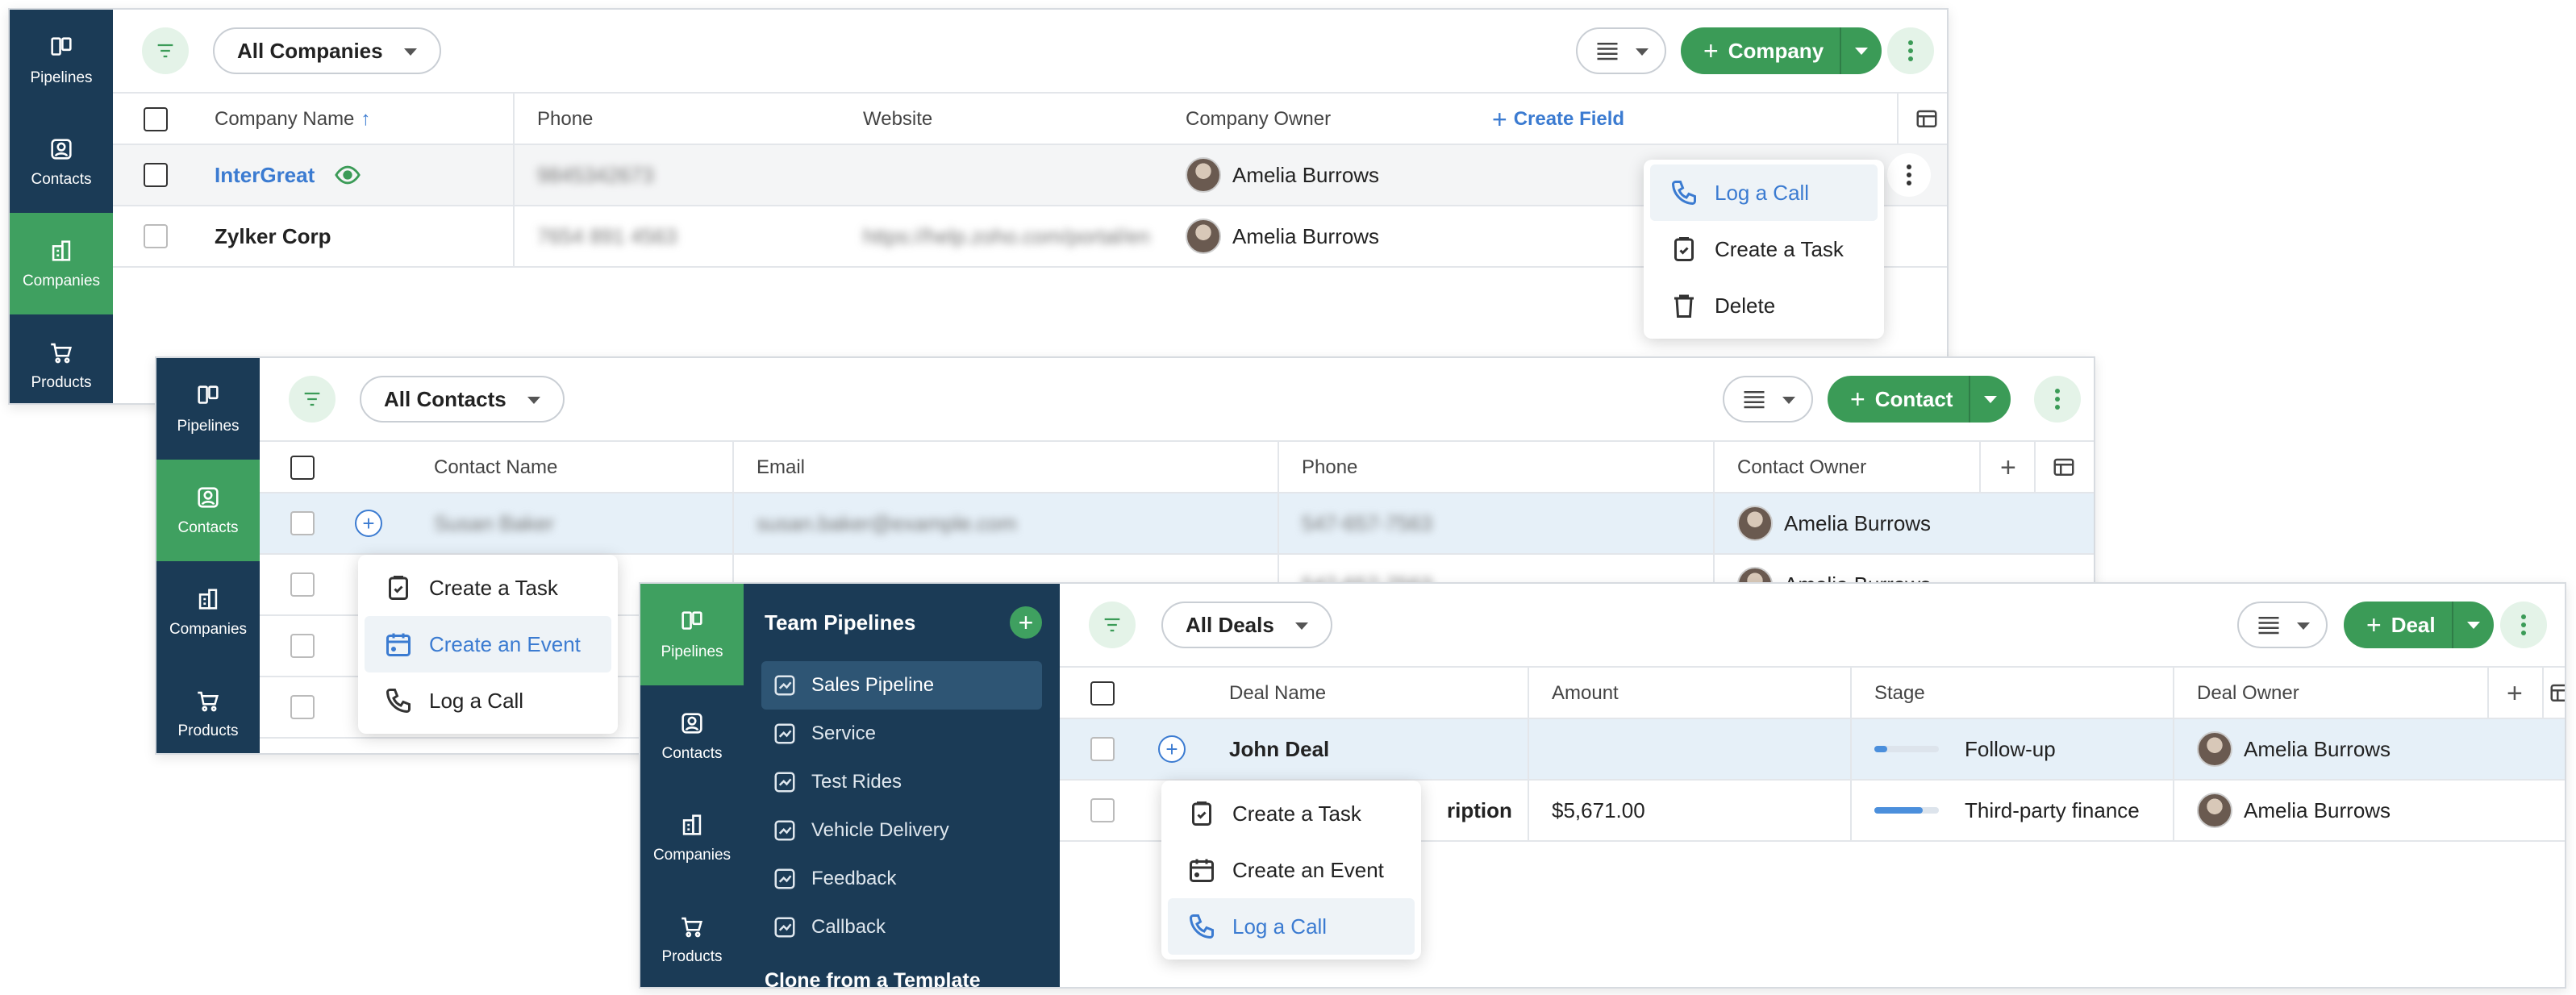 The image size is (2576, 995). I want to click on add-contact-dropdown, so click(1990, 399).